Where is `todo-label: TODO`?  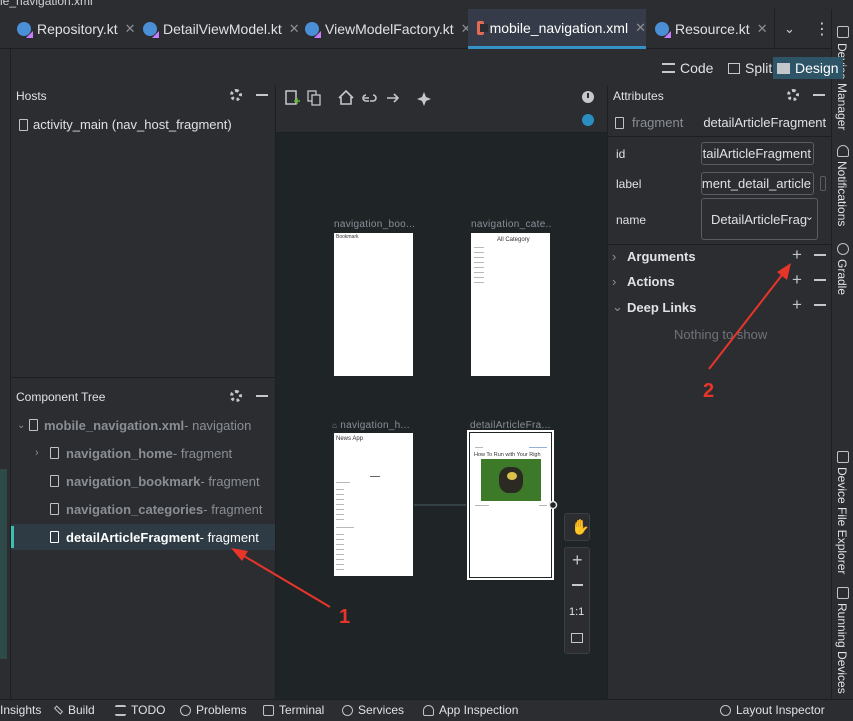 todo-label: TODO is located at coordinates (148, 710).